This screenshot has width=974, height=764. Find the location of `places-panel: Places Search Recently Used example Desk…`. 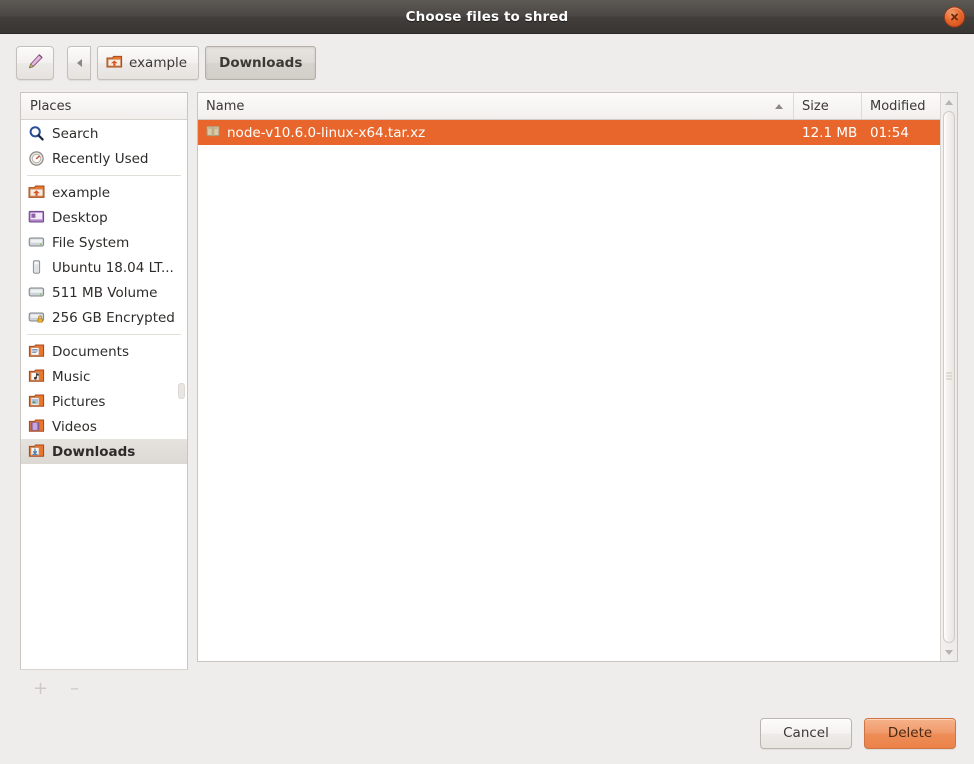

places-panel: Places Search Recently Used example Desk… is located at coordinates (104, 381).